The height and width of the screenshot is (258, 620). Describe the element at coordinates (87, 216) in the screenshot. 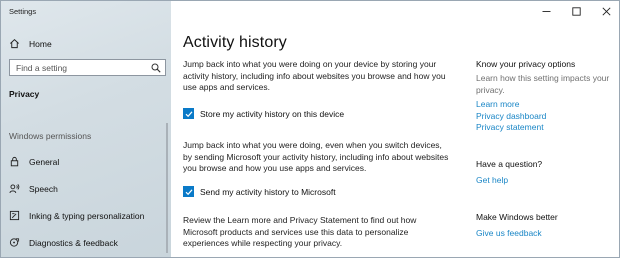

I see `sidebar-item-label: Inking & typing personalization` at that location.